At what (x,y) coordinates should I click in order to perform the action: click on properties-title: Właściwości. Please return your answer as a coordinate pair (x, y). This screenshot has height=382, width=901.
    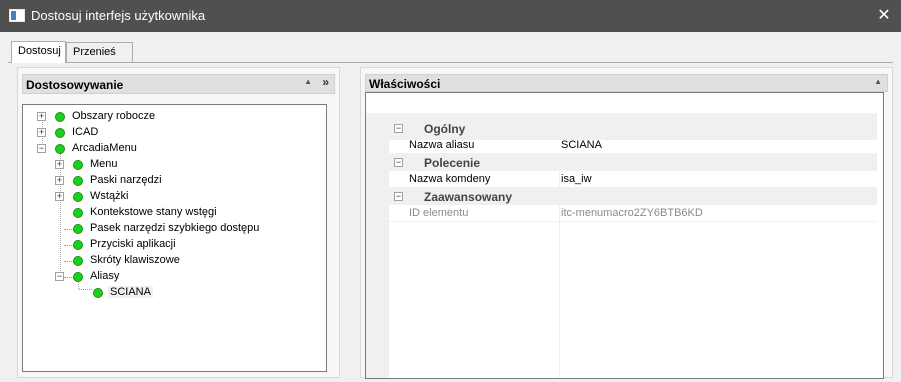
    Looking at the image, I should click on (405, 84).